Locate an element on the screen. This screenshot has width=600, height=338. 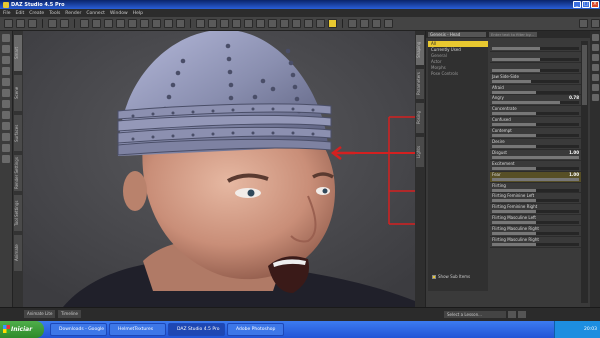
render-icon is located at coordinates (364, 23).